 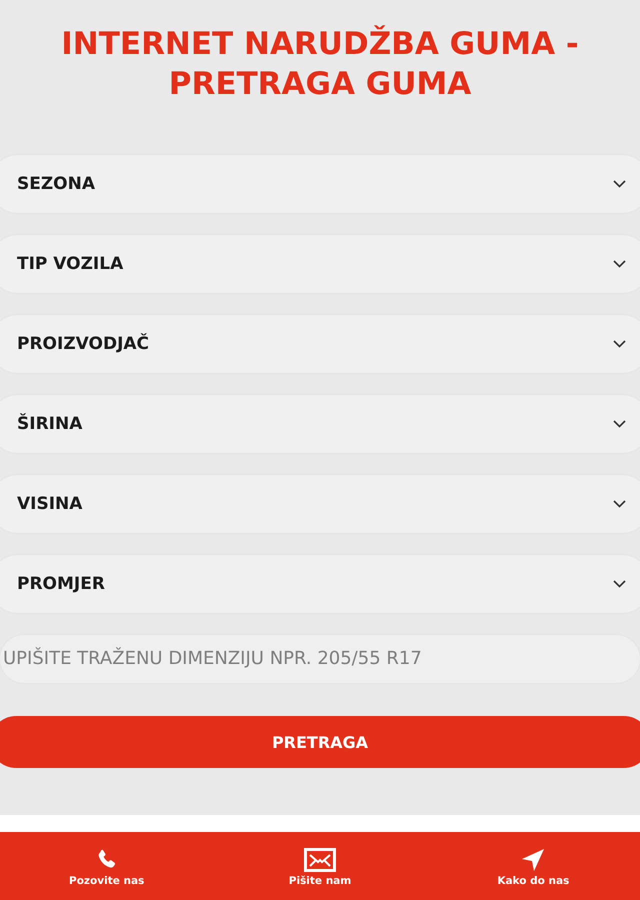 I want to click on dimension-input-field: UPIŠITE TRAŽENU DIMENZIJU NPR. 205/55 R17, so click(x=320, y=659).